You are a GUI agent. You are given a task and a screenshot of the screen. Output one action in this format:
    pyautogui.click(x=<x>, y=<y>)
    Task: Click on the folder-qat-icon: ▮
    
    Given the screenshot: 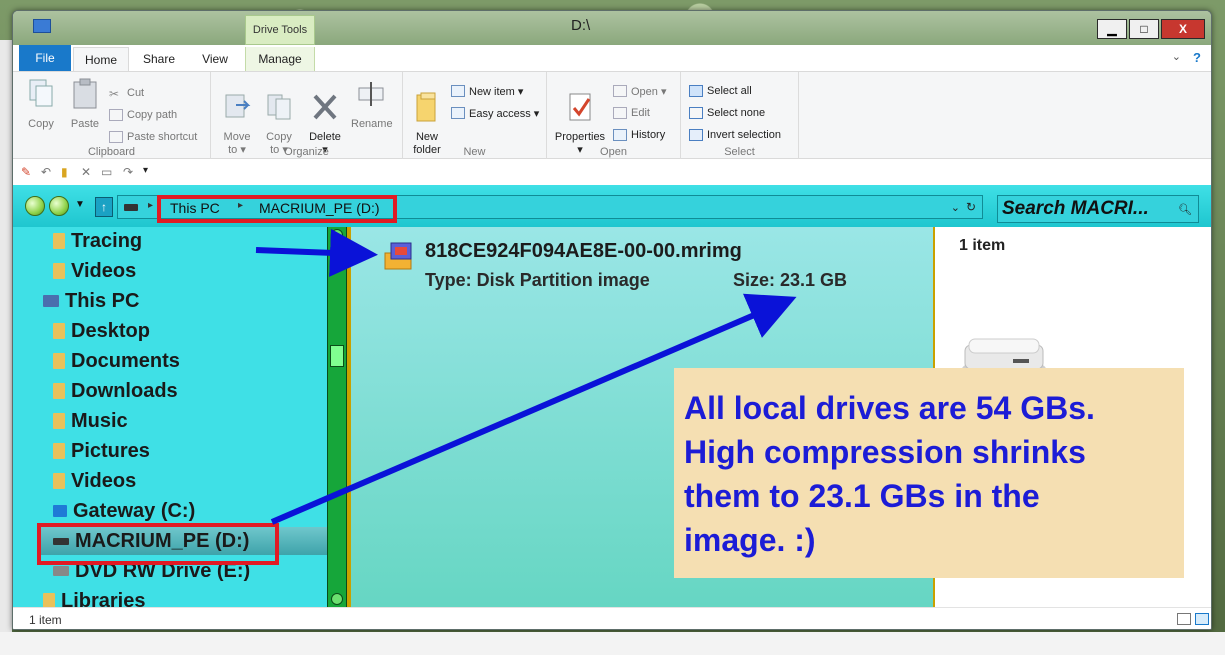 What is the action you would take?
    pyautogui.click(x=64, y=172)
    